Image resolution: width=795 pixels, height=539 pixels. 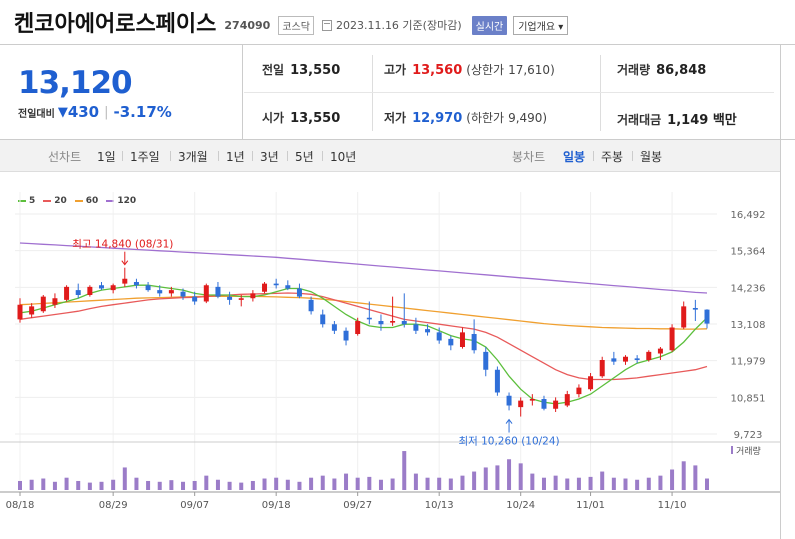 I want to click on right-border, so click(x=780, y=291).